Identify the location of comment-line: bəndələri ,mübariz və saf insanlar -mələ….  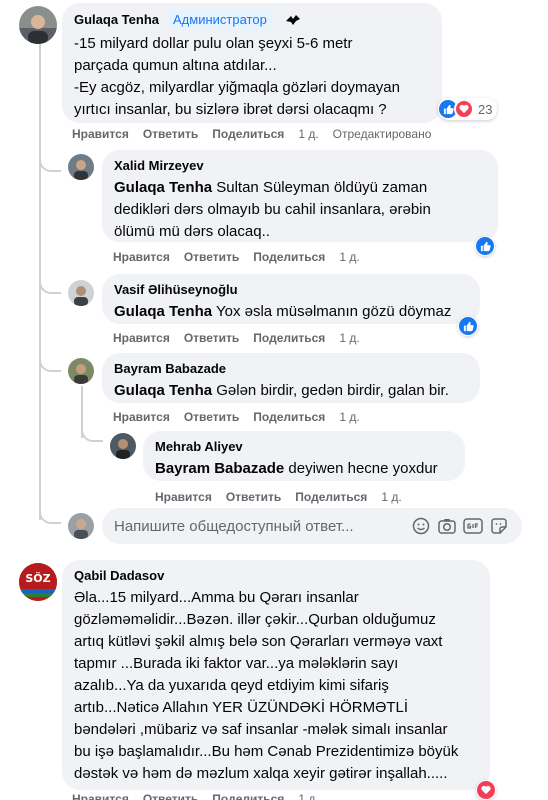
(261, 729).